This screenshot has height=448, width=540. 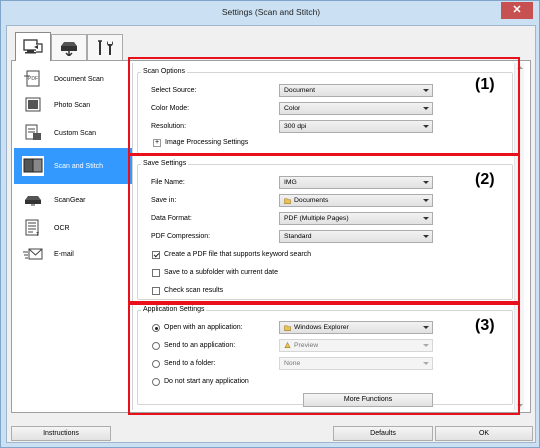 I want to click on tab-scan-from-computer, so click(x=33, y=46).